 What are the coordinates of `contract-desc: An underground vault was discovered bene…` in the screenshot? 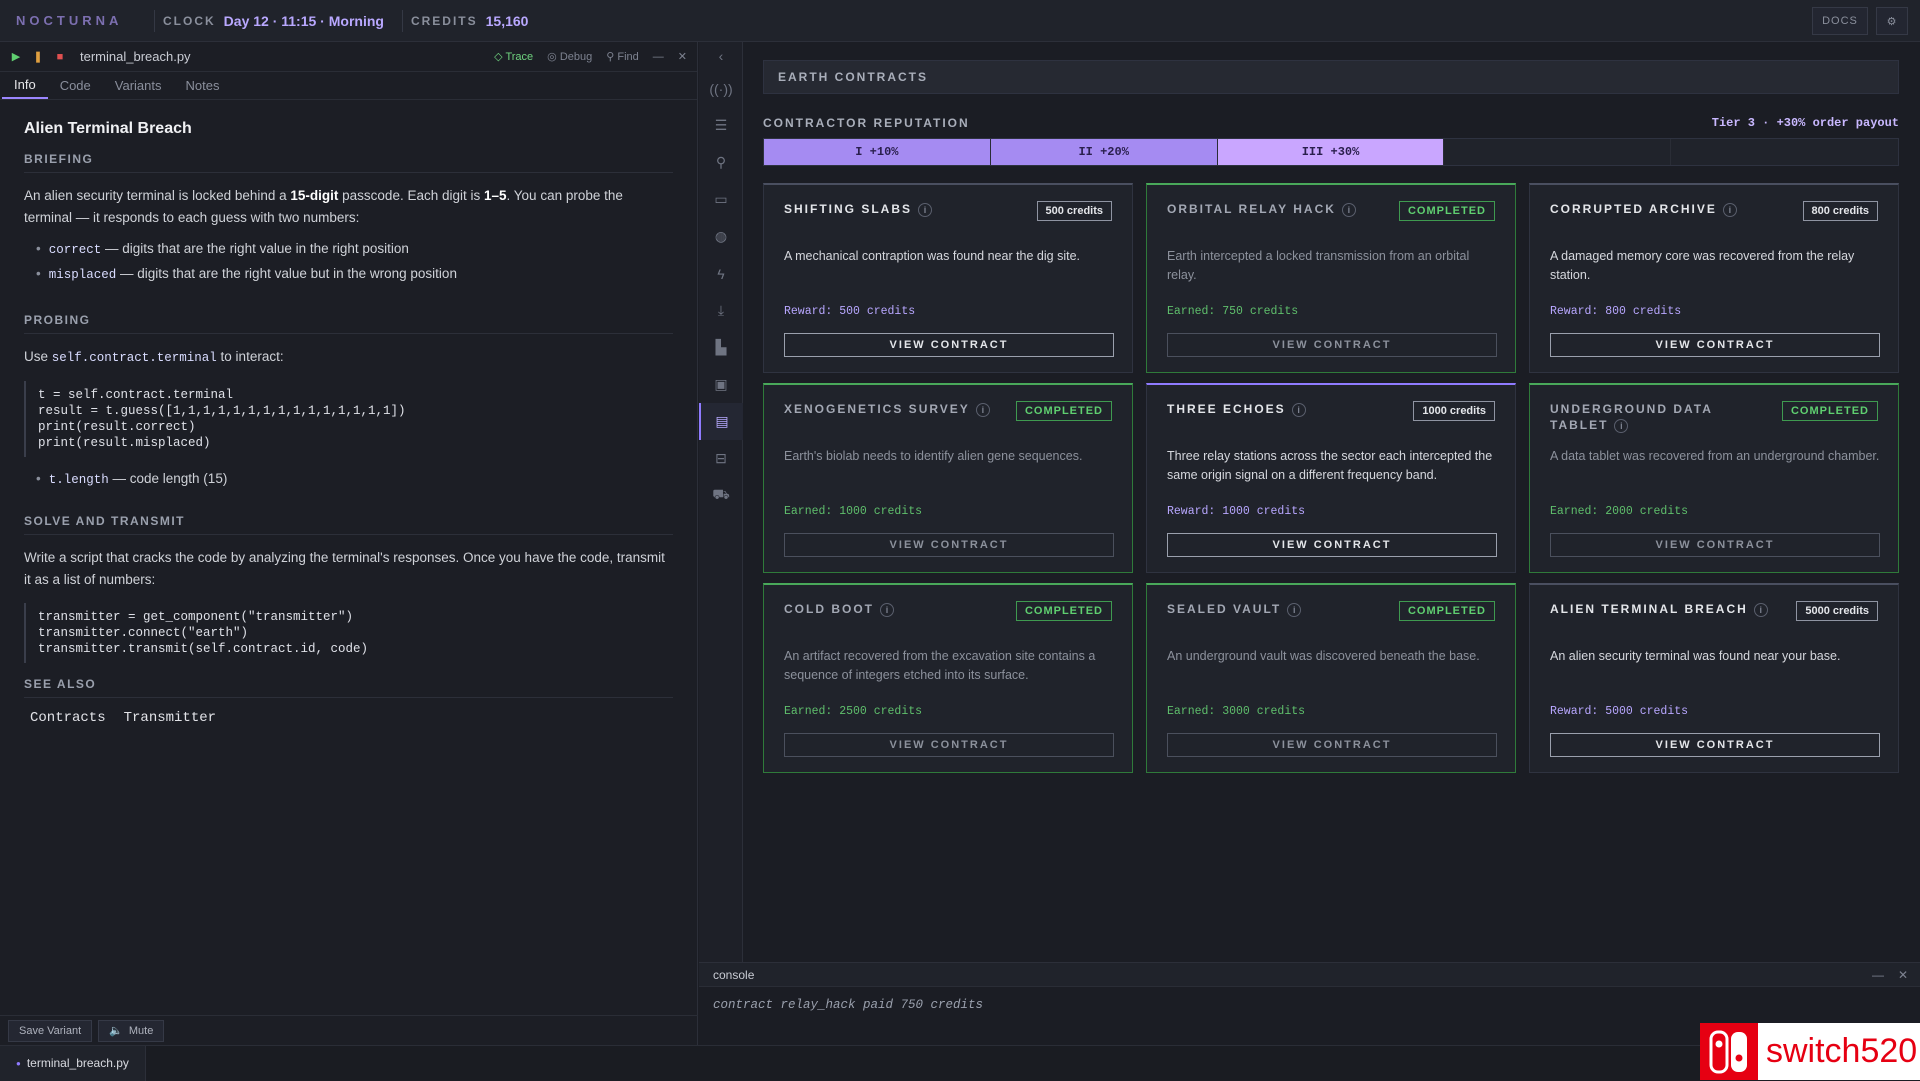 It's located at (1323, 656).